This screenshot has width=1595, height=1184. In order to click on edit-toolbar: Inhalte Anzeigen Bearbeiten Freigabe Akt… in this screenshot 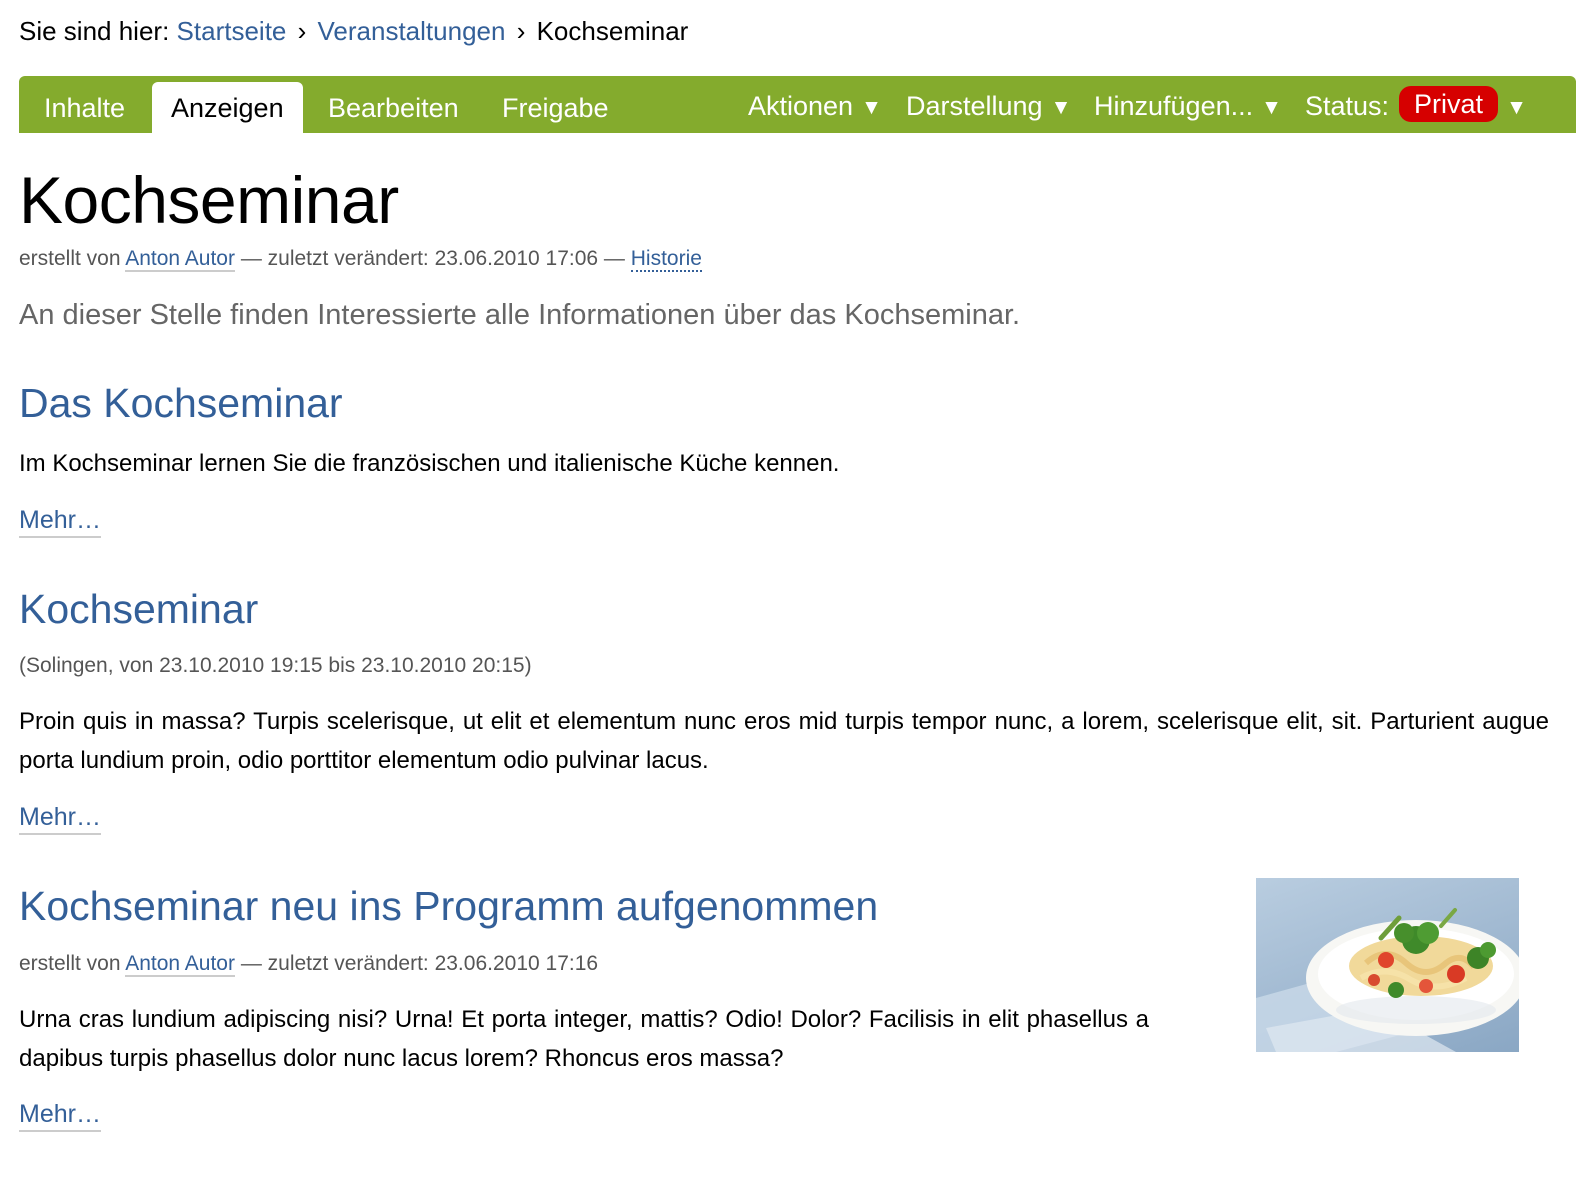, I will do `click(797, 104)`.